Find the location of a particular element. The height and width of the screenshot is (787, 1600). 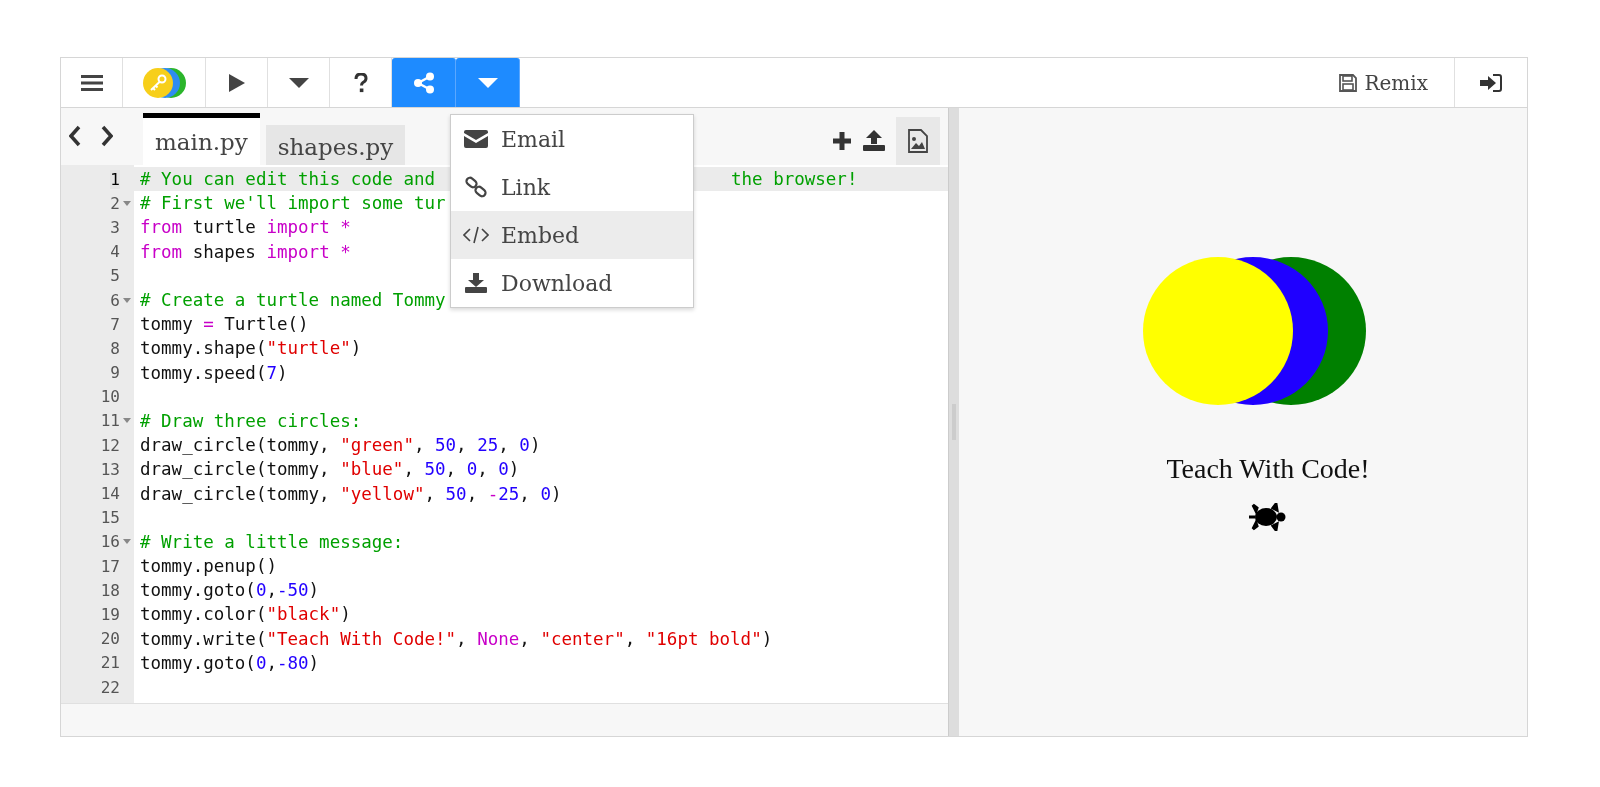

image-file-button is located at coordinates (918, 141).